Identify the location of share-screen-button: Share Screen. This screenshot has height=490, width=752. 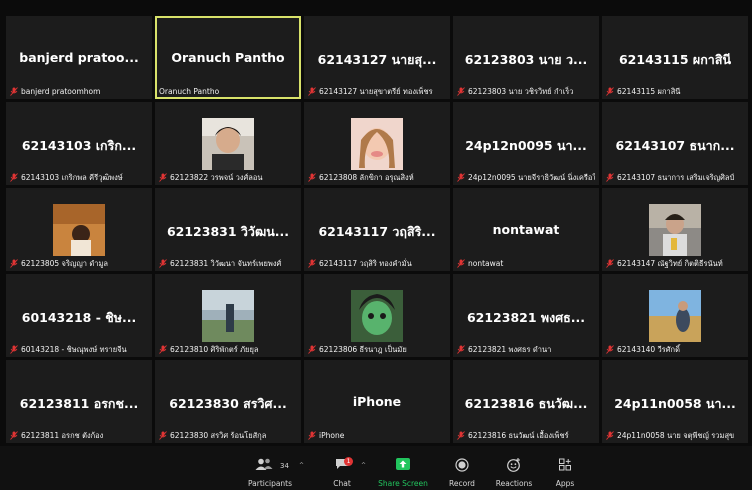
(403, 468).